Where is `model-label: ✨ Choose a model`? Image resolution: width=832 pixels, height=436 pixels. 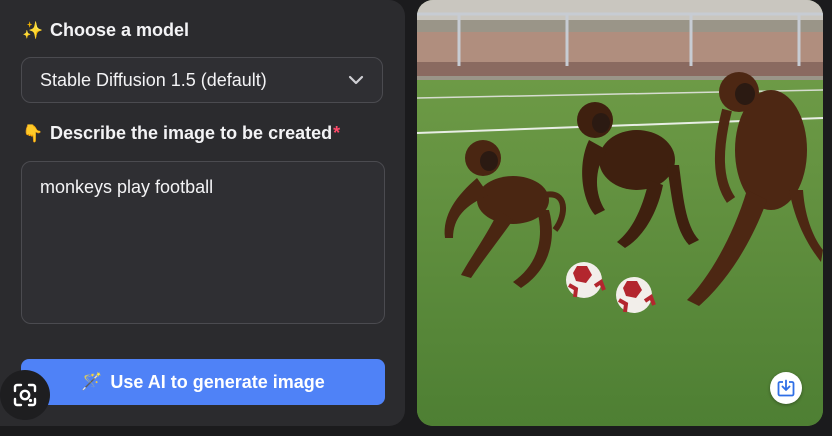
model-label: ✨ Choose a model is located at coordinates (105, 30).